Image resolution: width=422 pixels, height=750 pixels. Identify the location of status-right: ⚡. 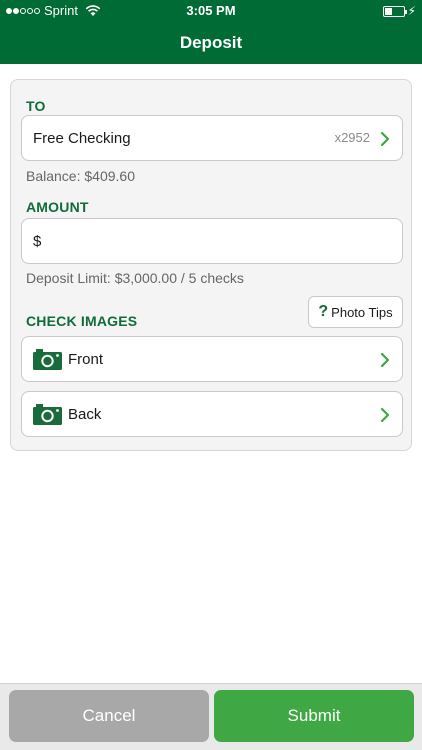
(399, 11).